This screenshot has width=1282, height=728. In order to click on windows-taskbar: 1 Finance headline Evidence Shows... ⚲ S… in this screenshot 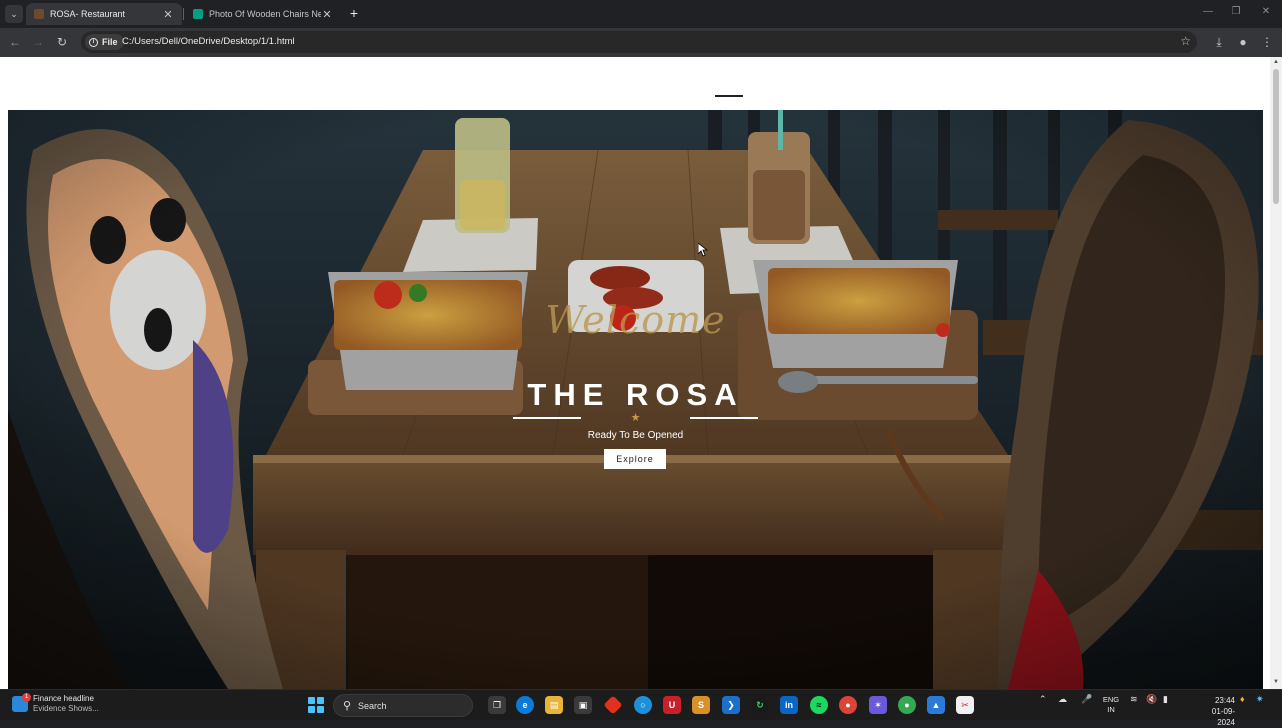, I will do `click(641, 708)`.